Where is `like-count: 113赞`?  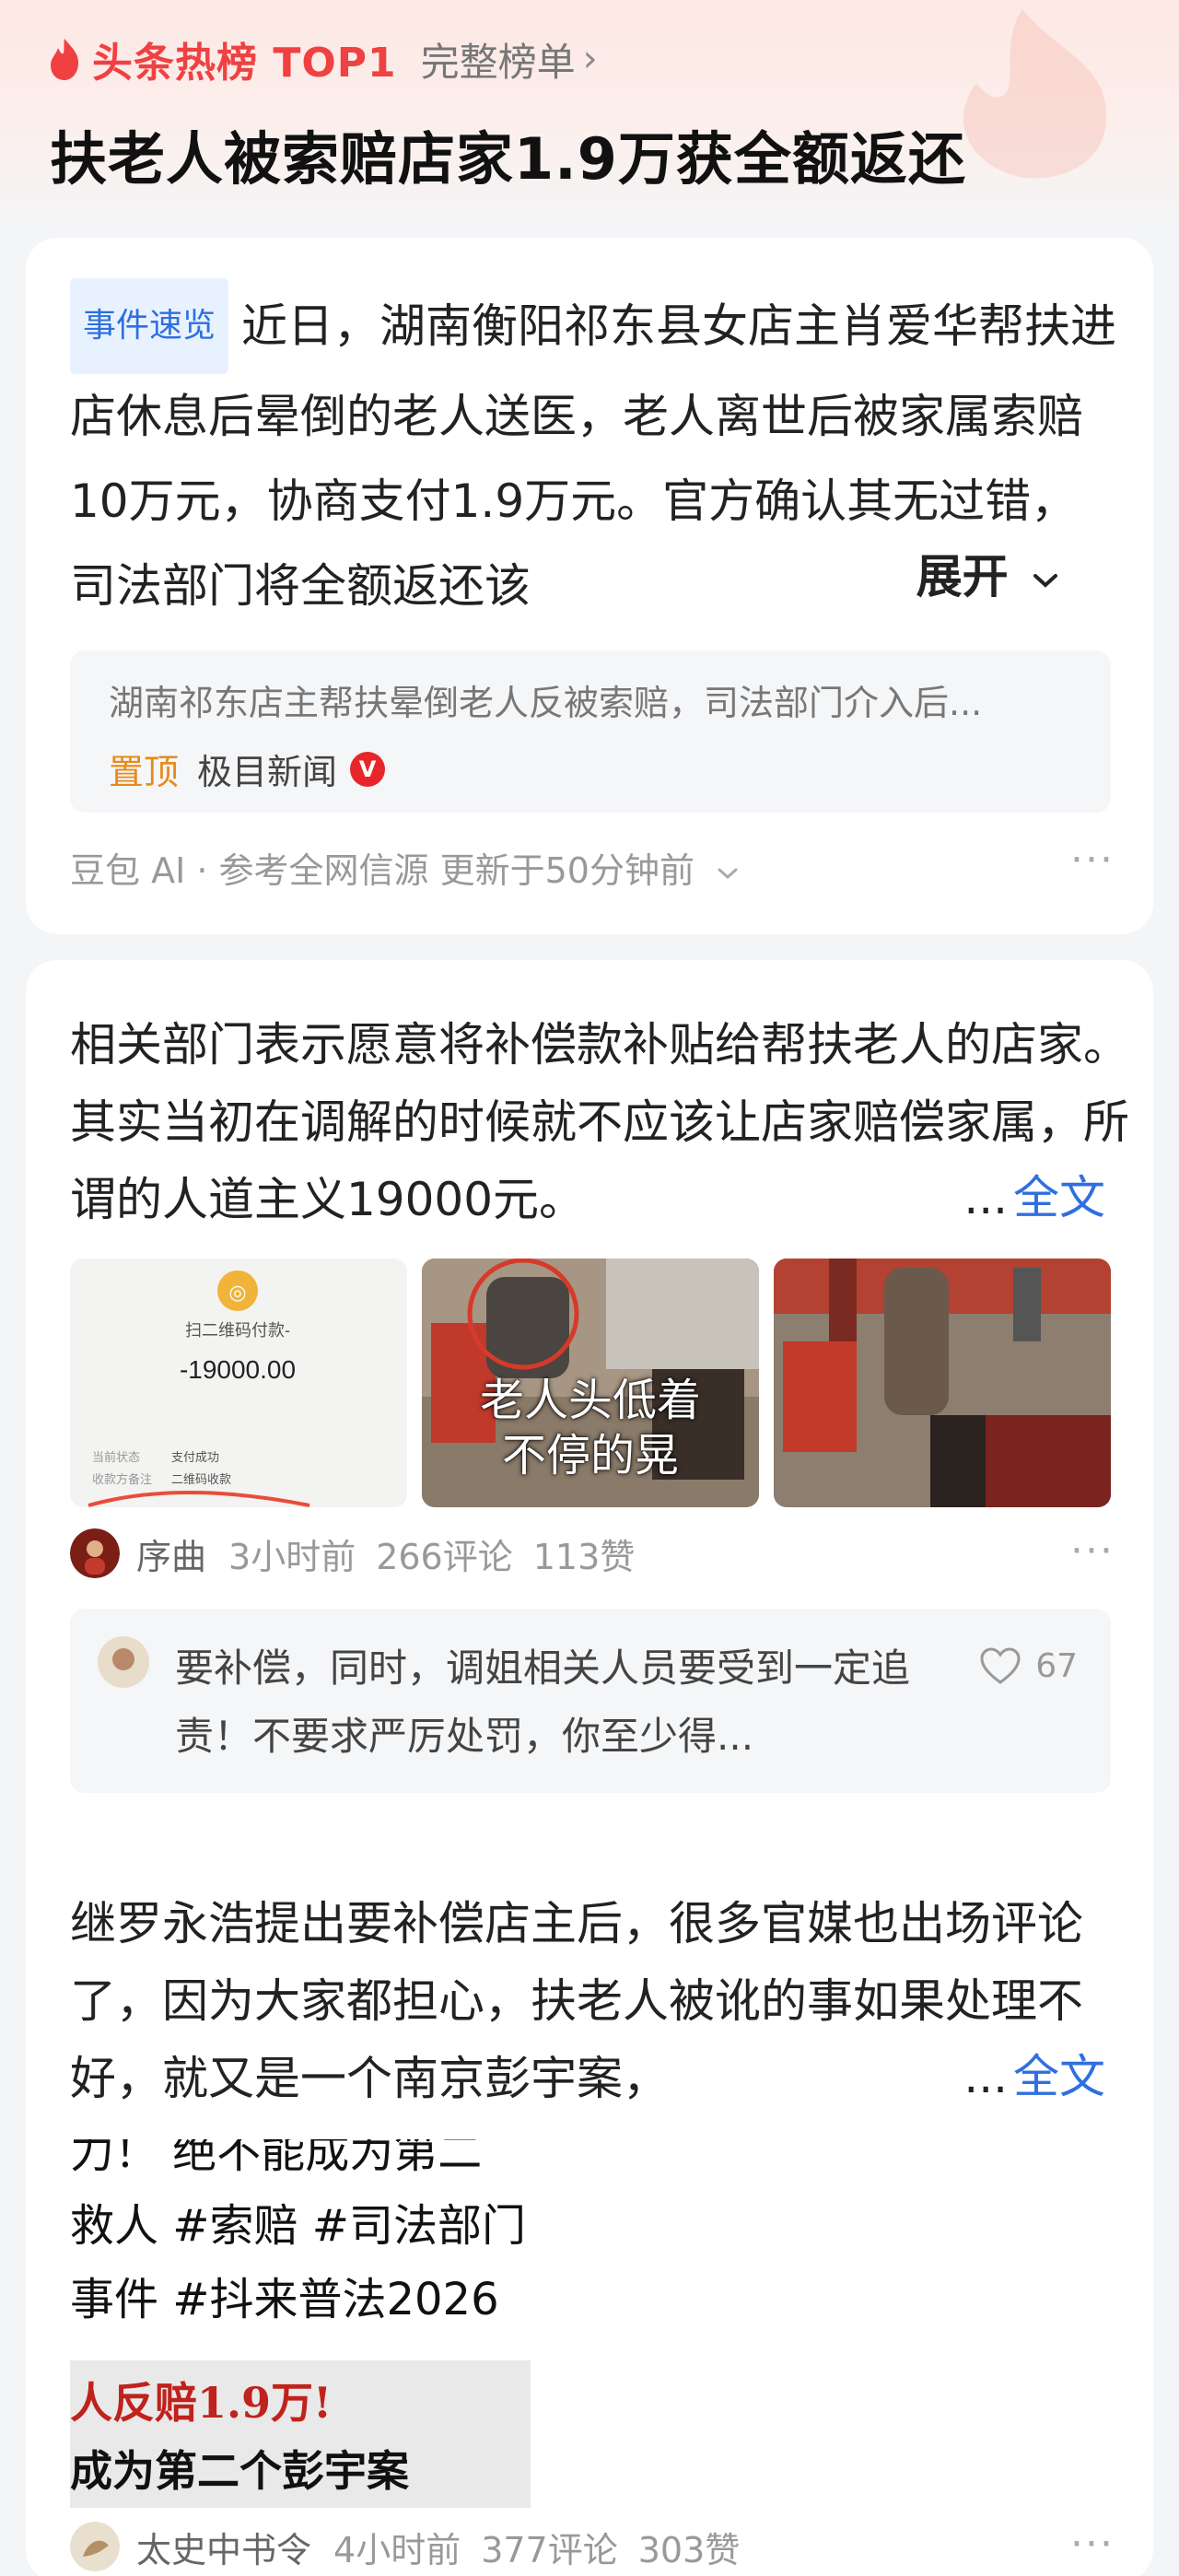 like-count: 113赞 is located at coordinates (584, 1553).